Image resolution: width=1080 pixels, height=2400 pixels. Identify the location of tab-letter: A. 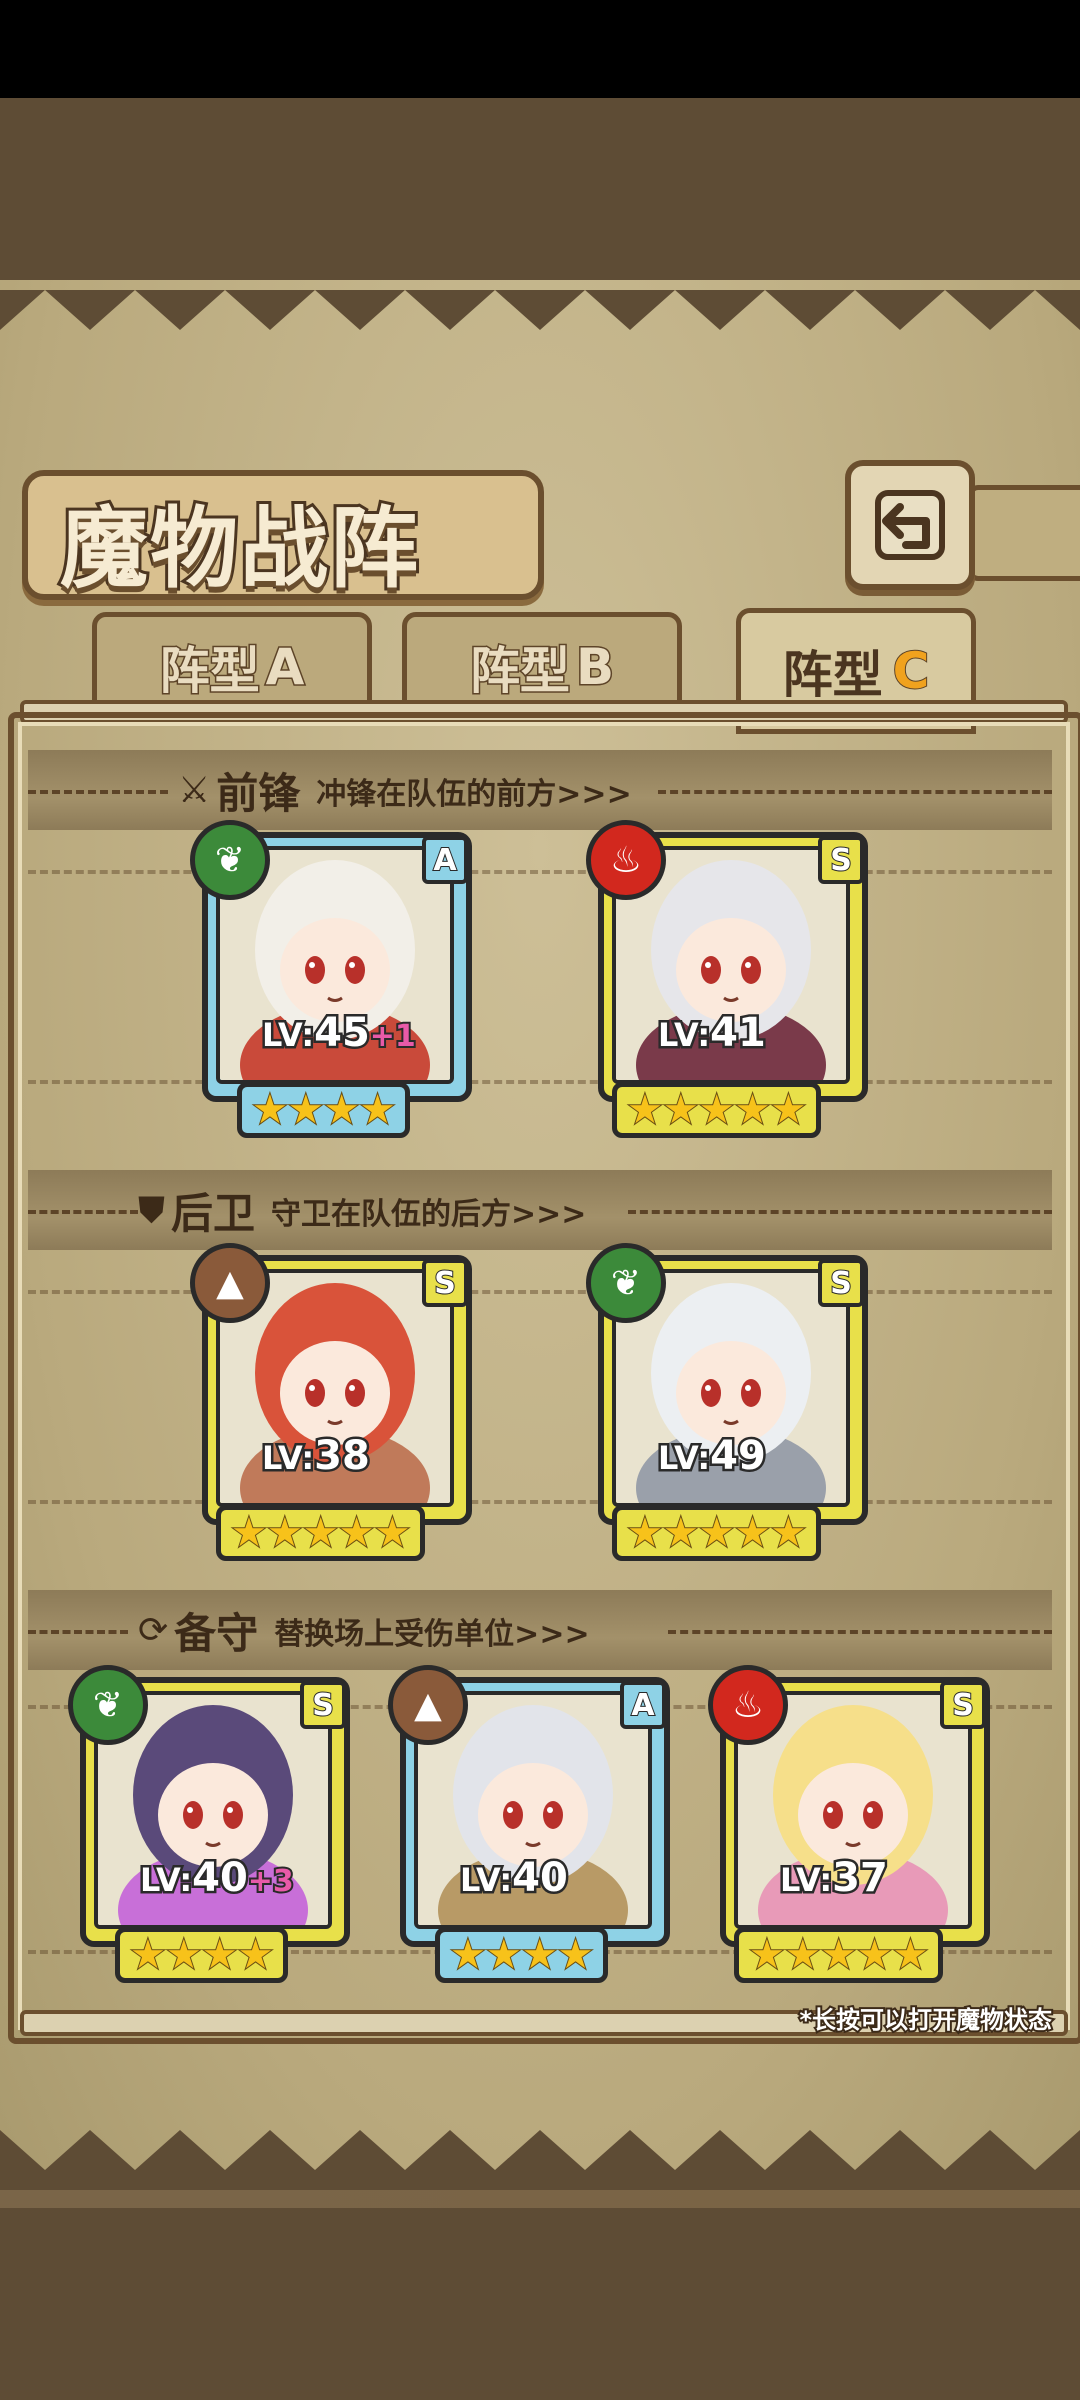
(285, 667).